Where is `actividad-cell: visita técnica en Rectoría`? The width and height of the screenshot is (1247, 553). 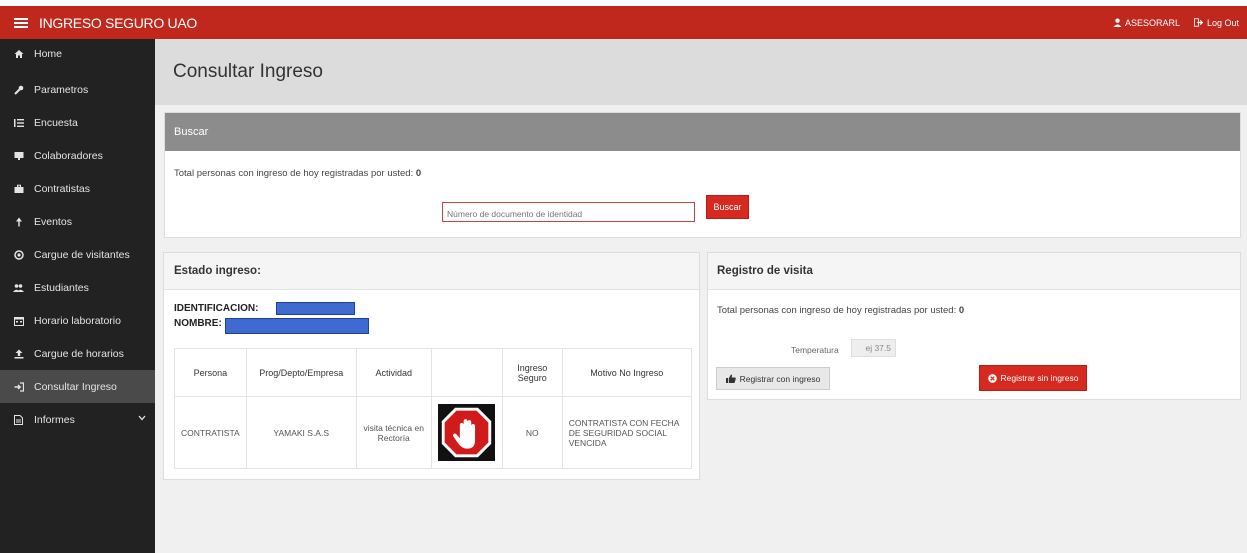
actividad-cell: visita técnica en Rectoría is located at coordinates (393, 432).